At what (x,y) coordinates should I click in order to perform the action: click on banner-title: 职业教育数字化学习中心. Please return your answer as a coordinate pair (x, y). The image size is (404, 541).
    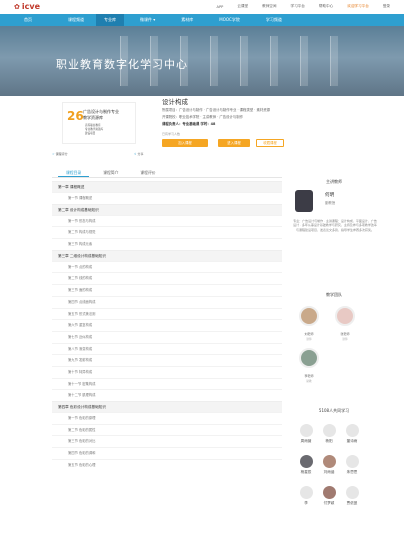
    Looking at the image, I should click on (122, 64).